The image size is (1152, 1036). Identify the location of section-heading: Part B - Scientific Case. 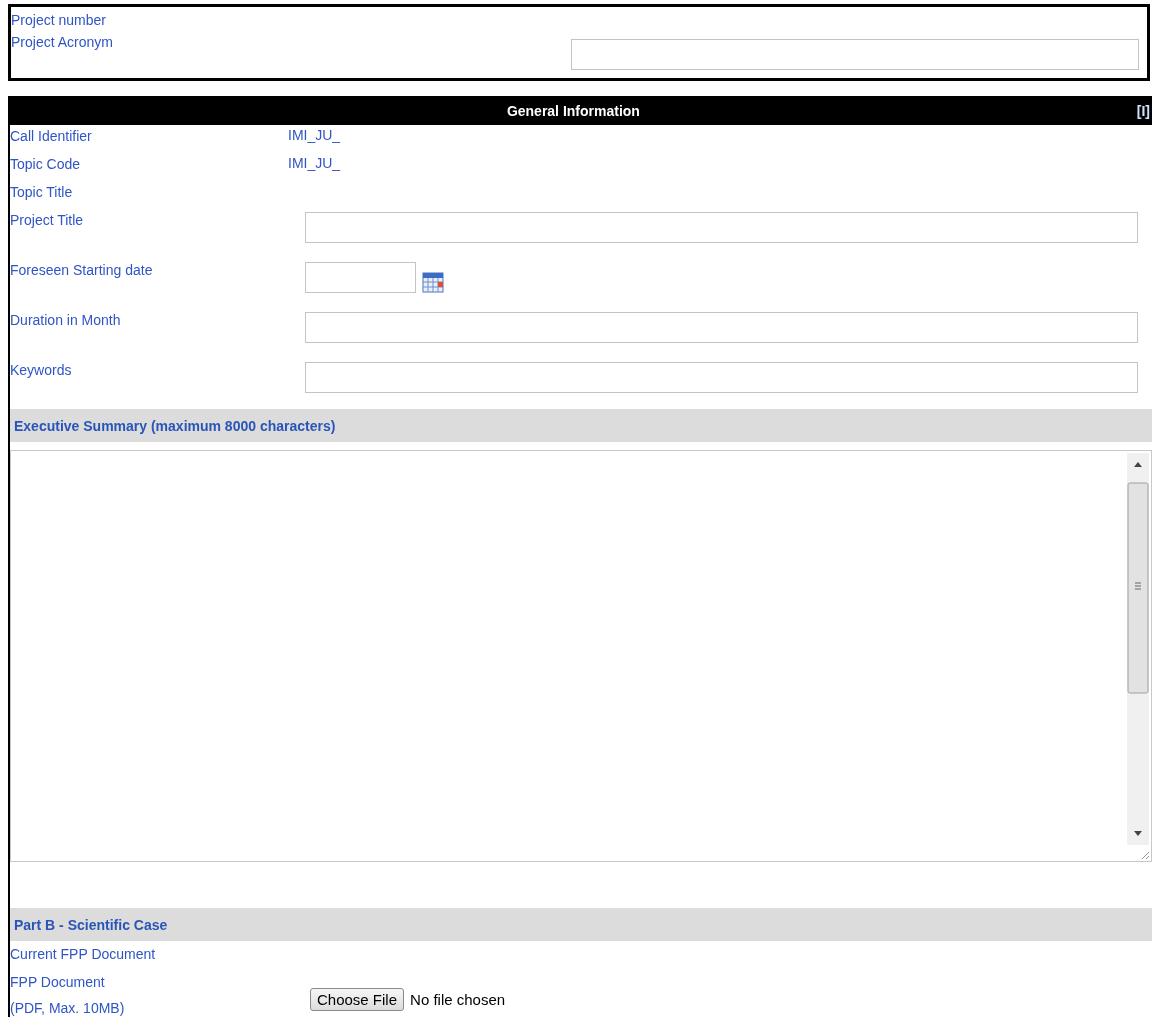
(581, 924).